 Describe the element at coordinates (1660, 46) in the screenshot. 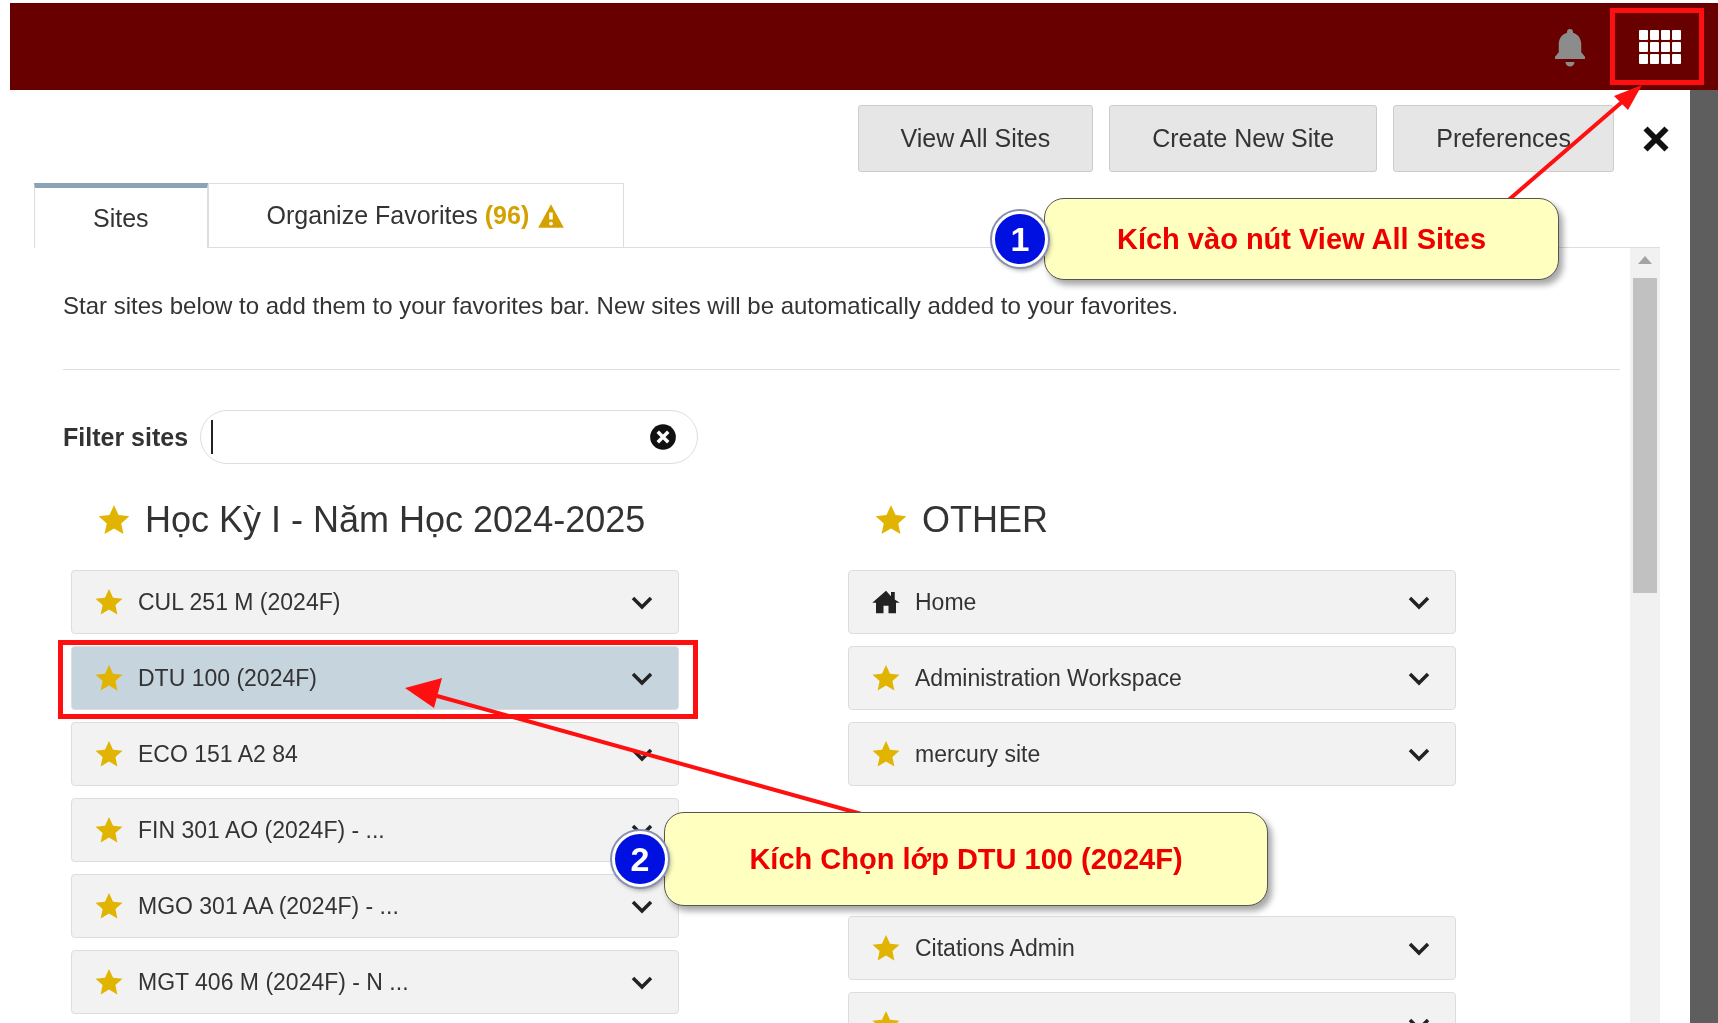

I see `grid-icon` at that location.